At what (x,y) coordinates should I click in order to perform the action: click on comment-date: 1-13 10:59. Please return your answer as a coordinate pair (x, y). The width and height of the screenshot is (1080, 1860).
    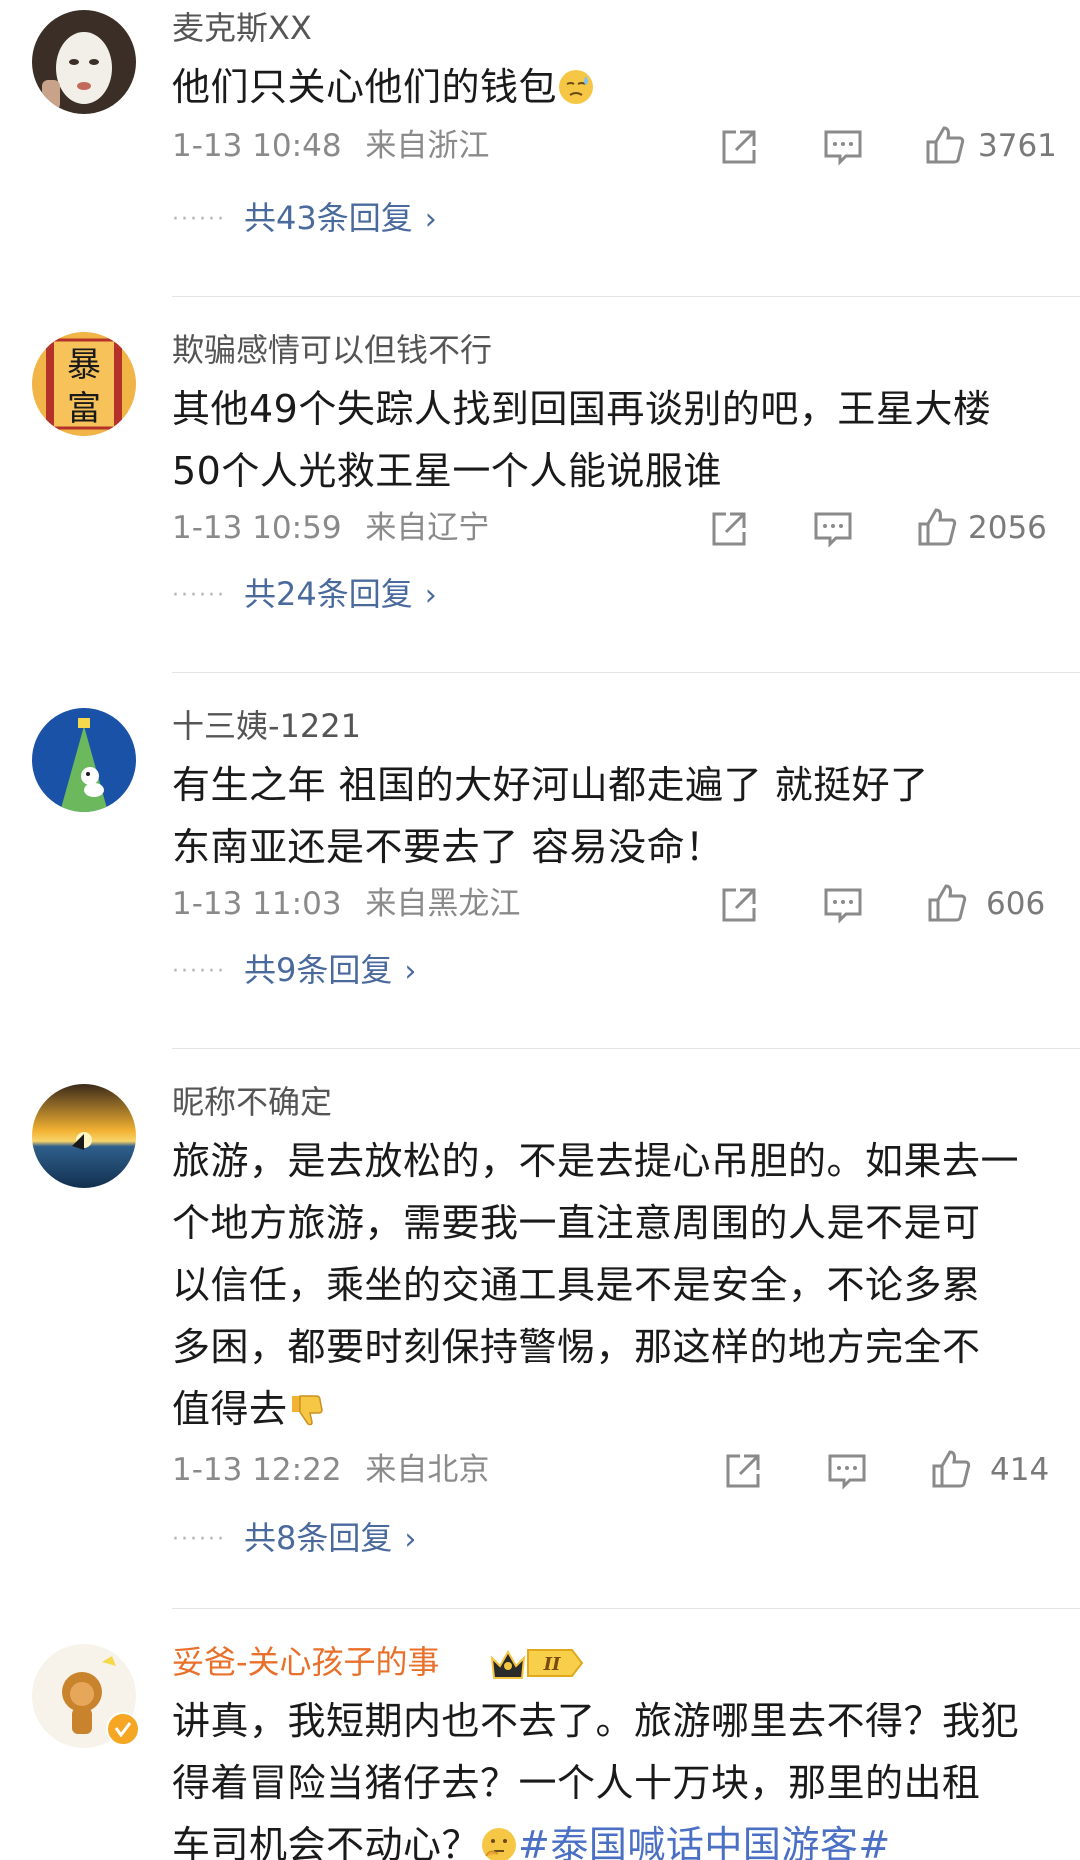
    Looking at the image, I should click on (257, 528).